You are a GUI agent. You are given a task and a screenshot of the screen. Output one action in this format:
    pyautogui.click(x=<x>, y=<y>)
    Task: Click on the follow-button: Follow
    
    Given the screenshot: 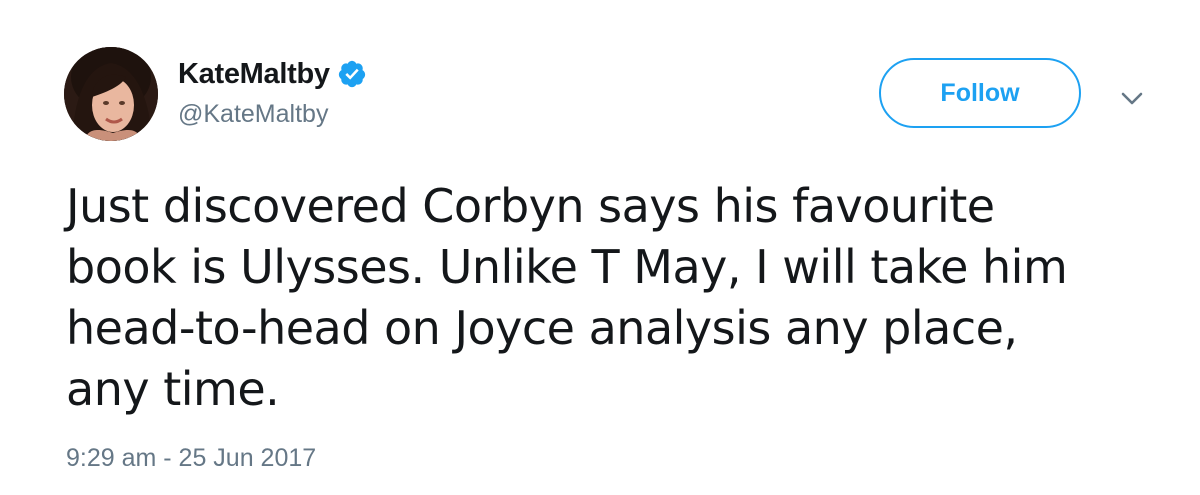 What is the action you would take?
    pyautogui.click(x=980, y=93)
    